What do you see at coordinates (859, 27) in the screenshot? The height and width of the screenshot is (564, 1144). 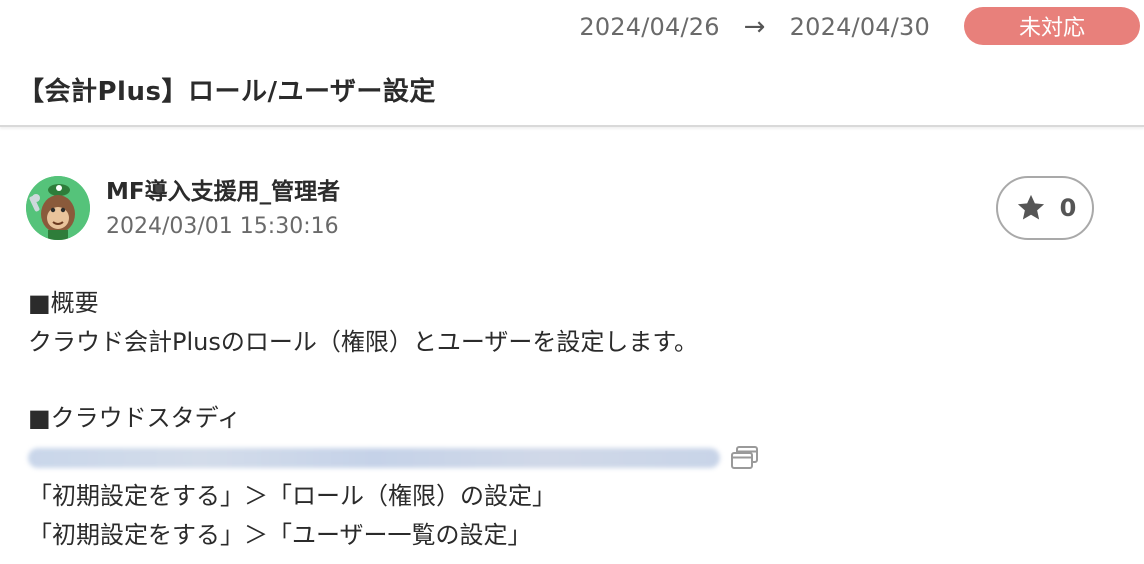 I see `end-date: 2024/04/30` at bounding box center [859, 27].